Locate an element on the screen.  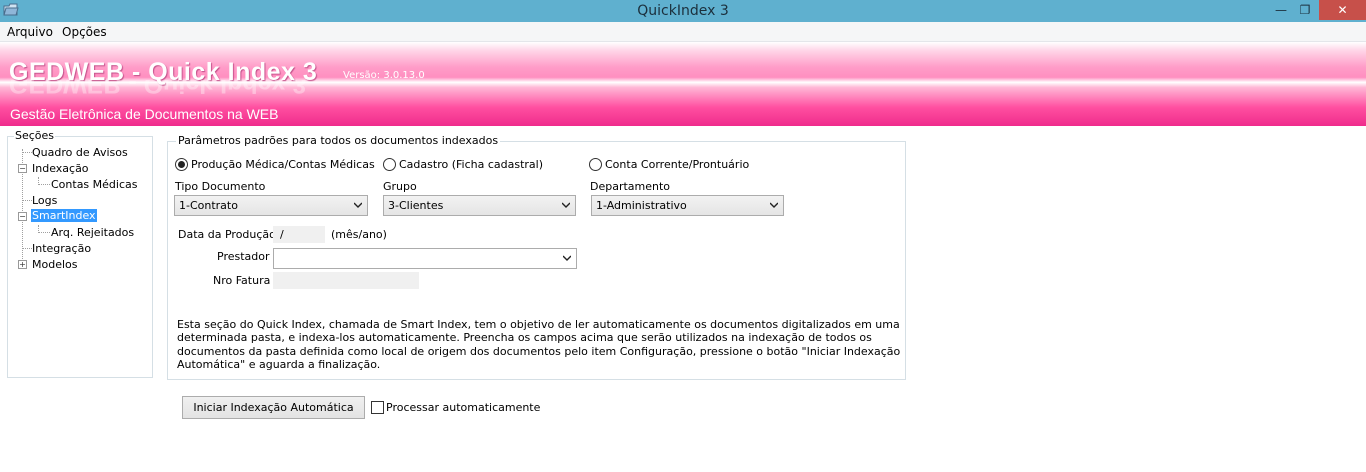
grupo-select: 3-Clientes is located at coordinates (479, 205).